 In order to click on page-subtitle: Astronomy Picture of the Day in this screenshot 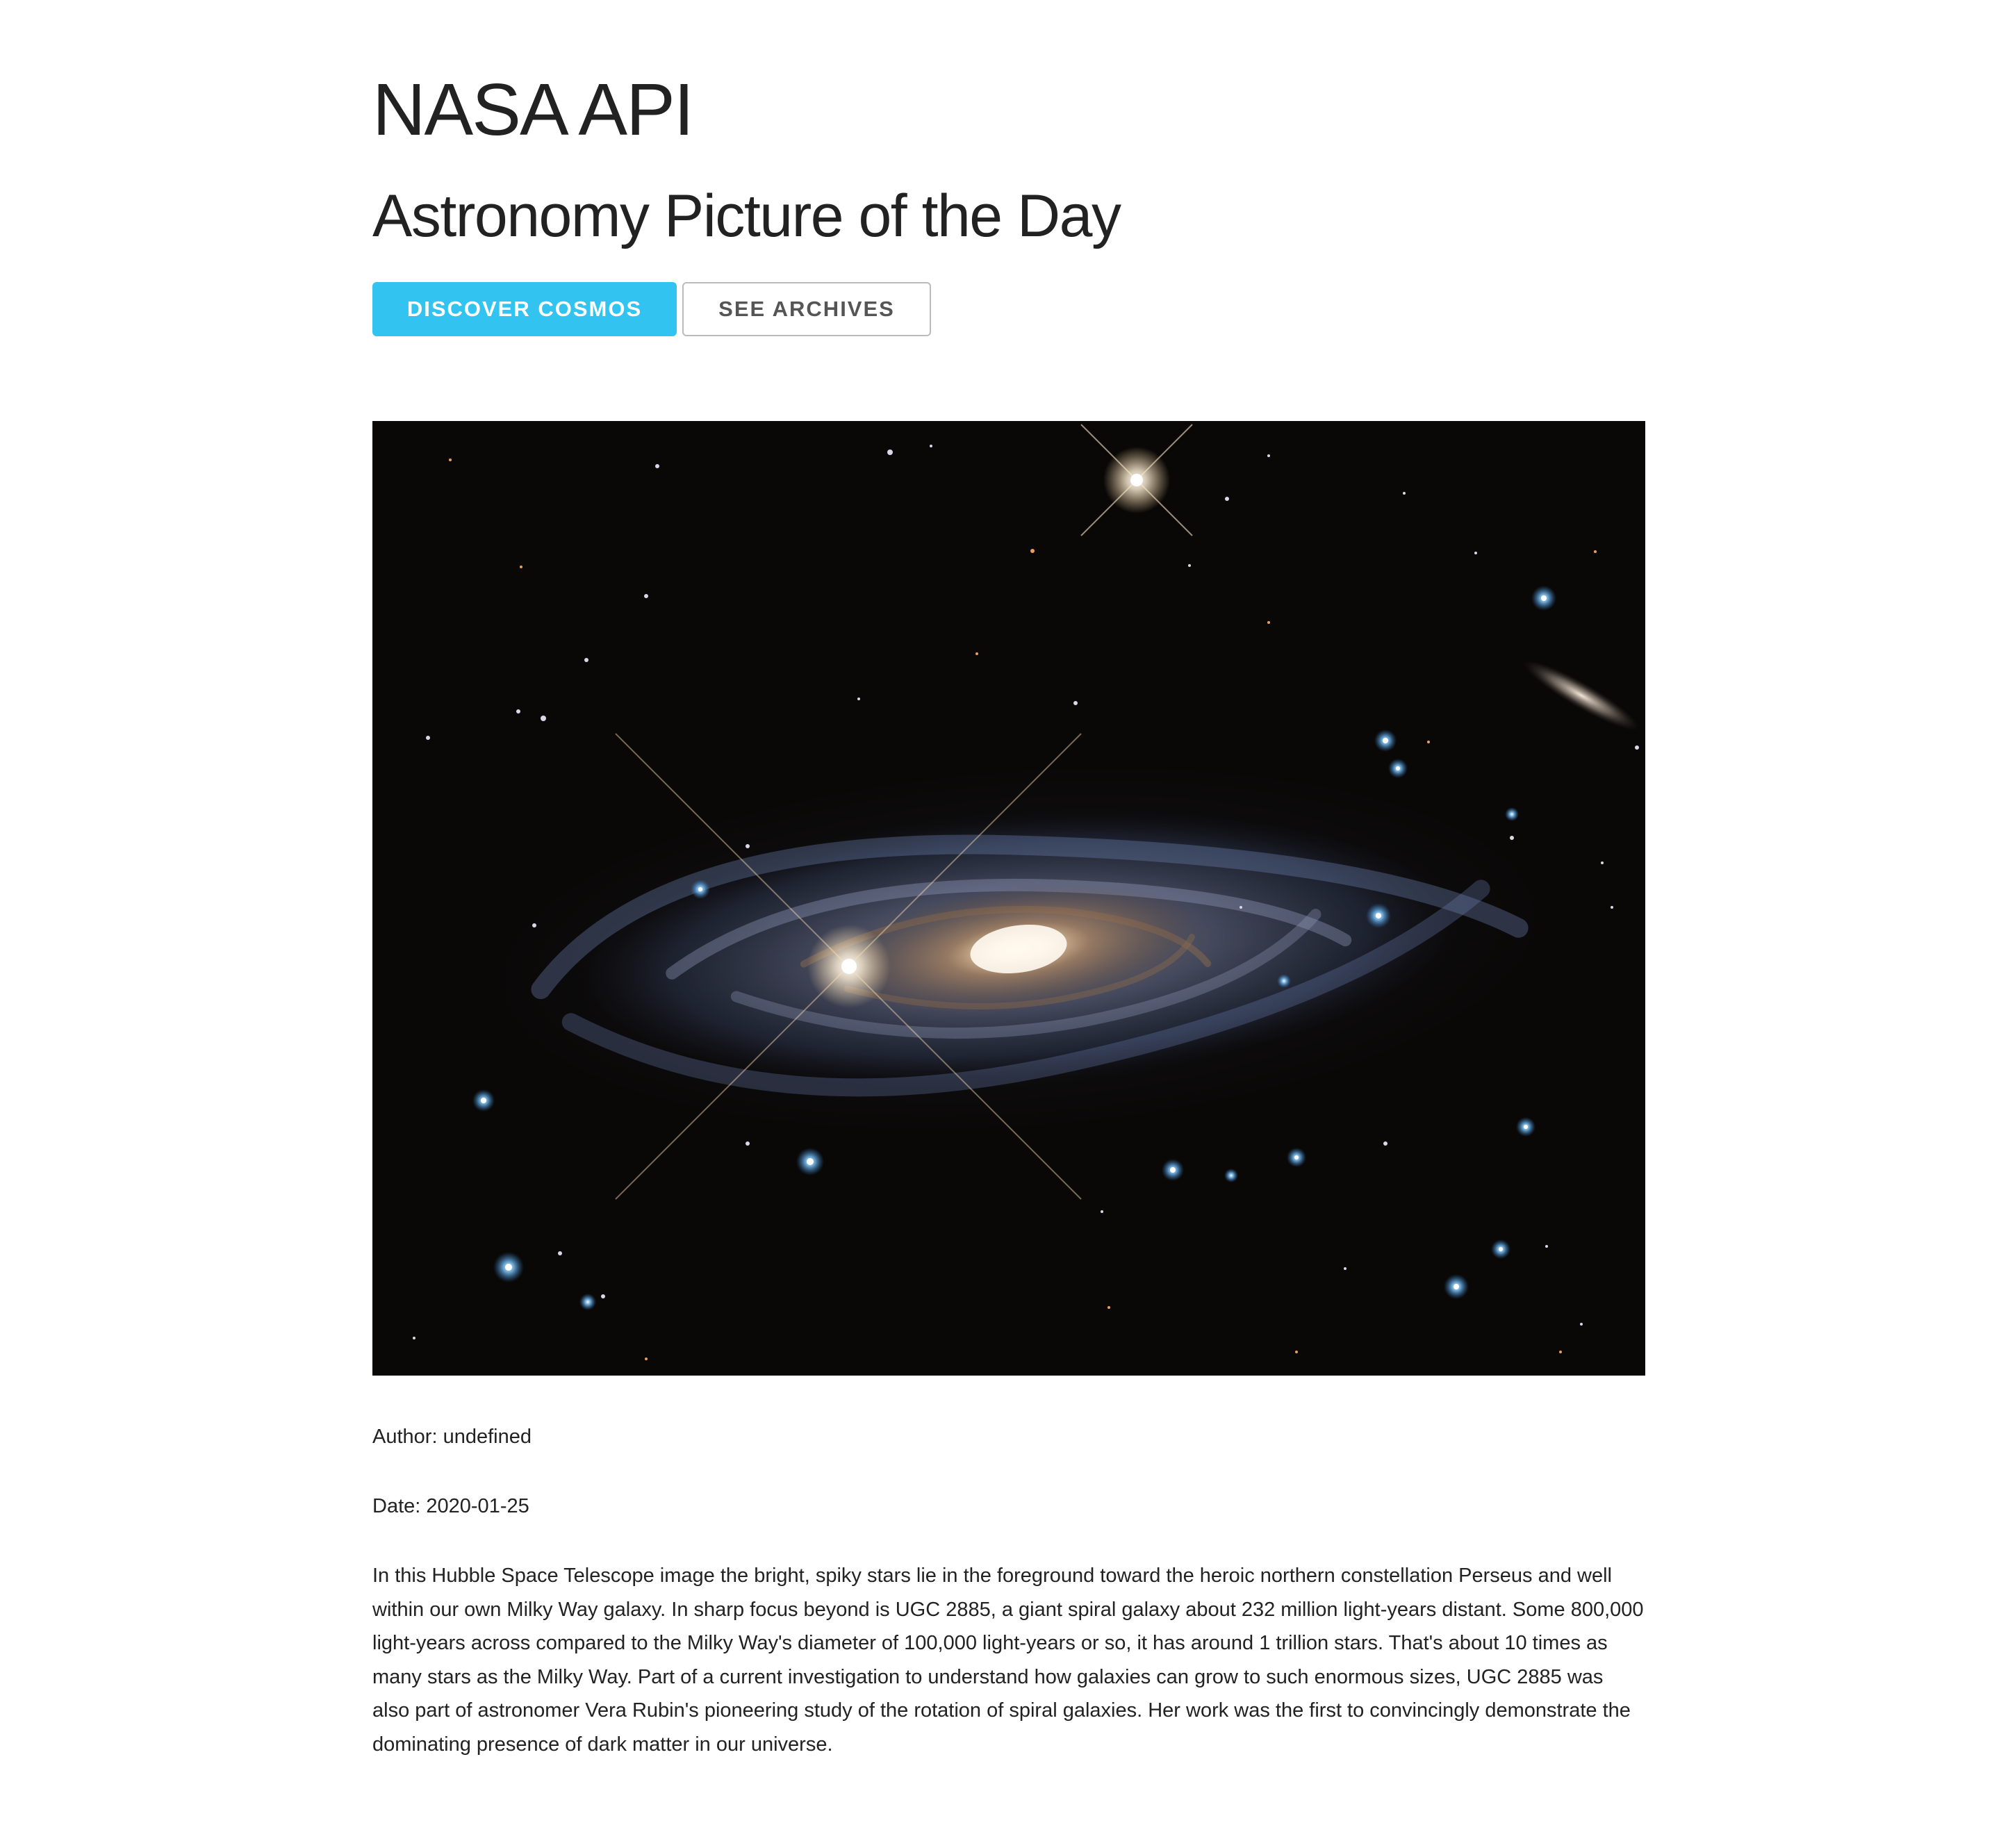, I will do `click(746, 216)`.